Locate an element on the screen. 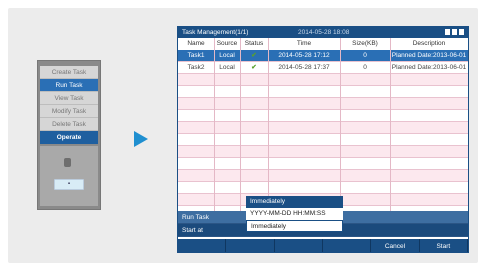 The image size is (484, 269). device-lower-panel is located at coordinates (69, 176).